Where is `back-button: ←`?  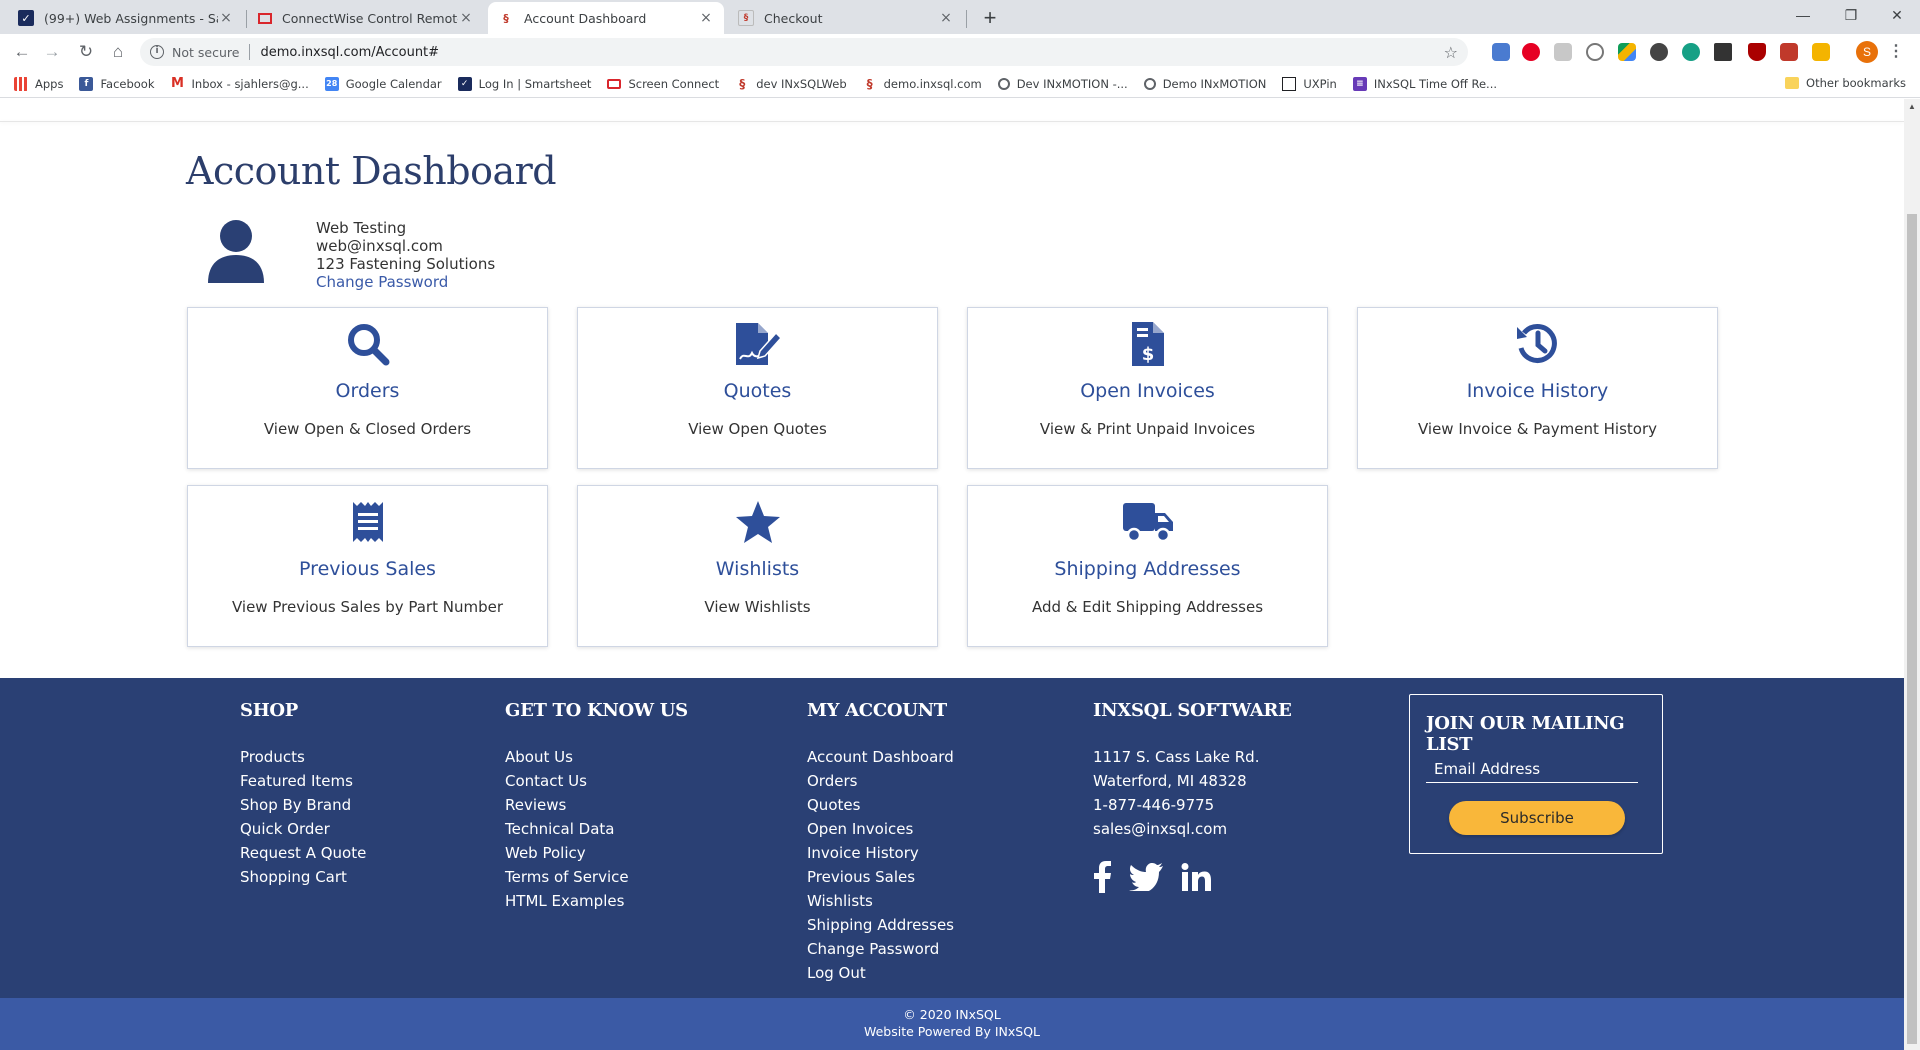
back-button: ← is located at coordinates (22, 52).